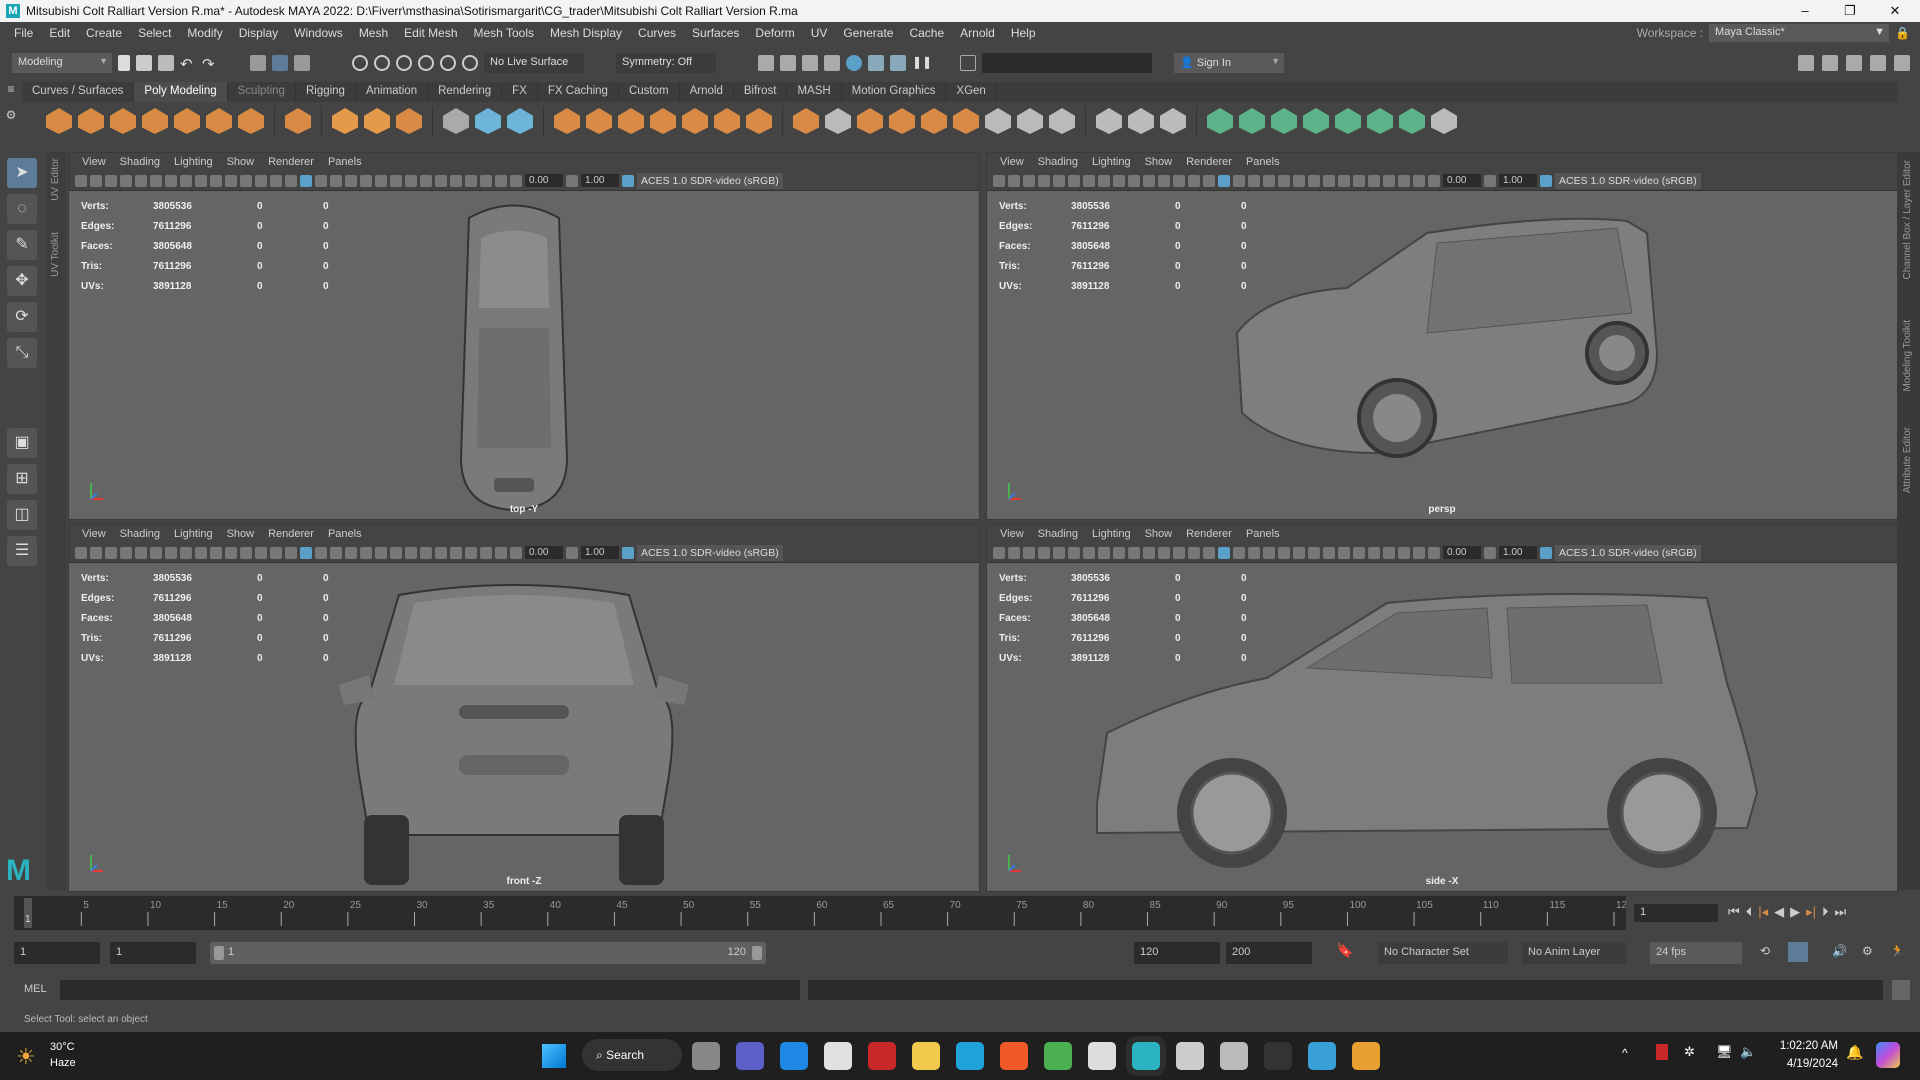  Describe the element at coordinates (91, 121) in the screenshot. I see `poly-cube-icon` at that location.